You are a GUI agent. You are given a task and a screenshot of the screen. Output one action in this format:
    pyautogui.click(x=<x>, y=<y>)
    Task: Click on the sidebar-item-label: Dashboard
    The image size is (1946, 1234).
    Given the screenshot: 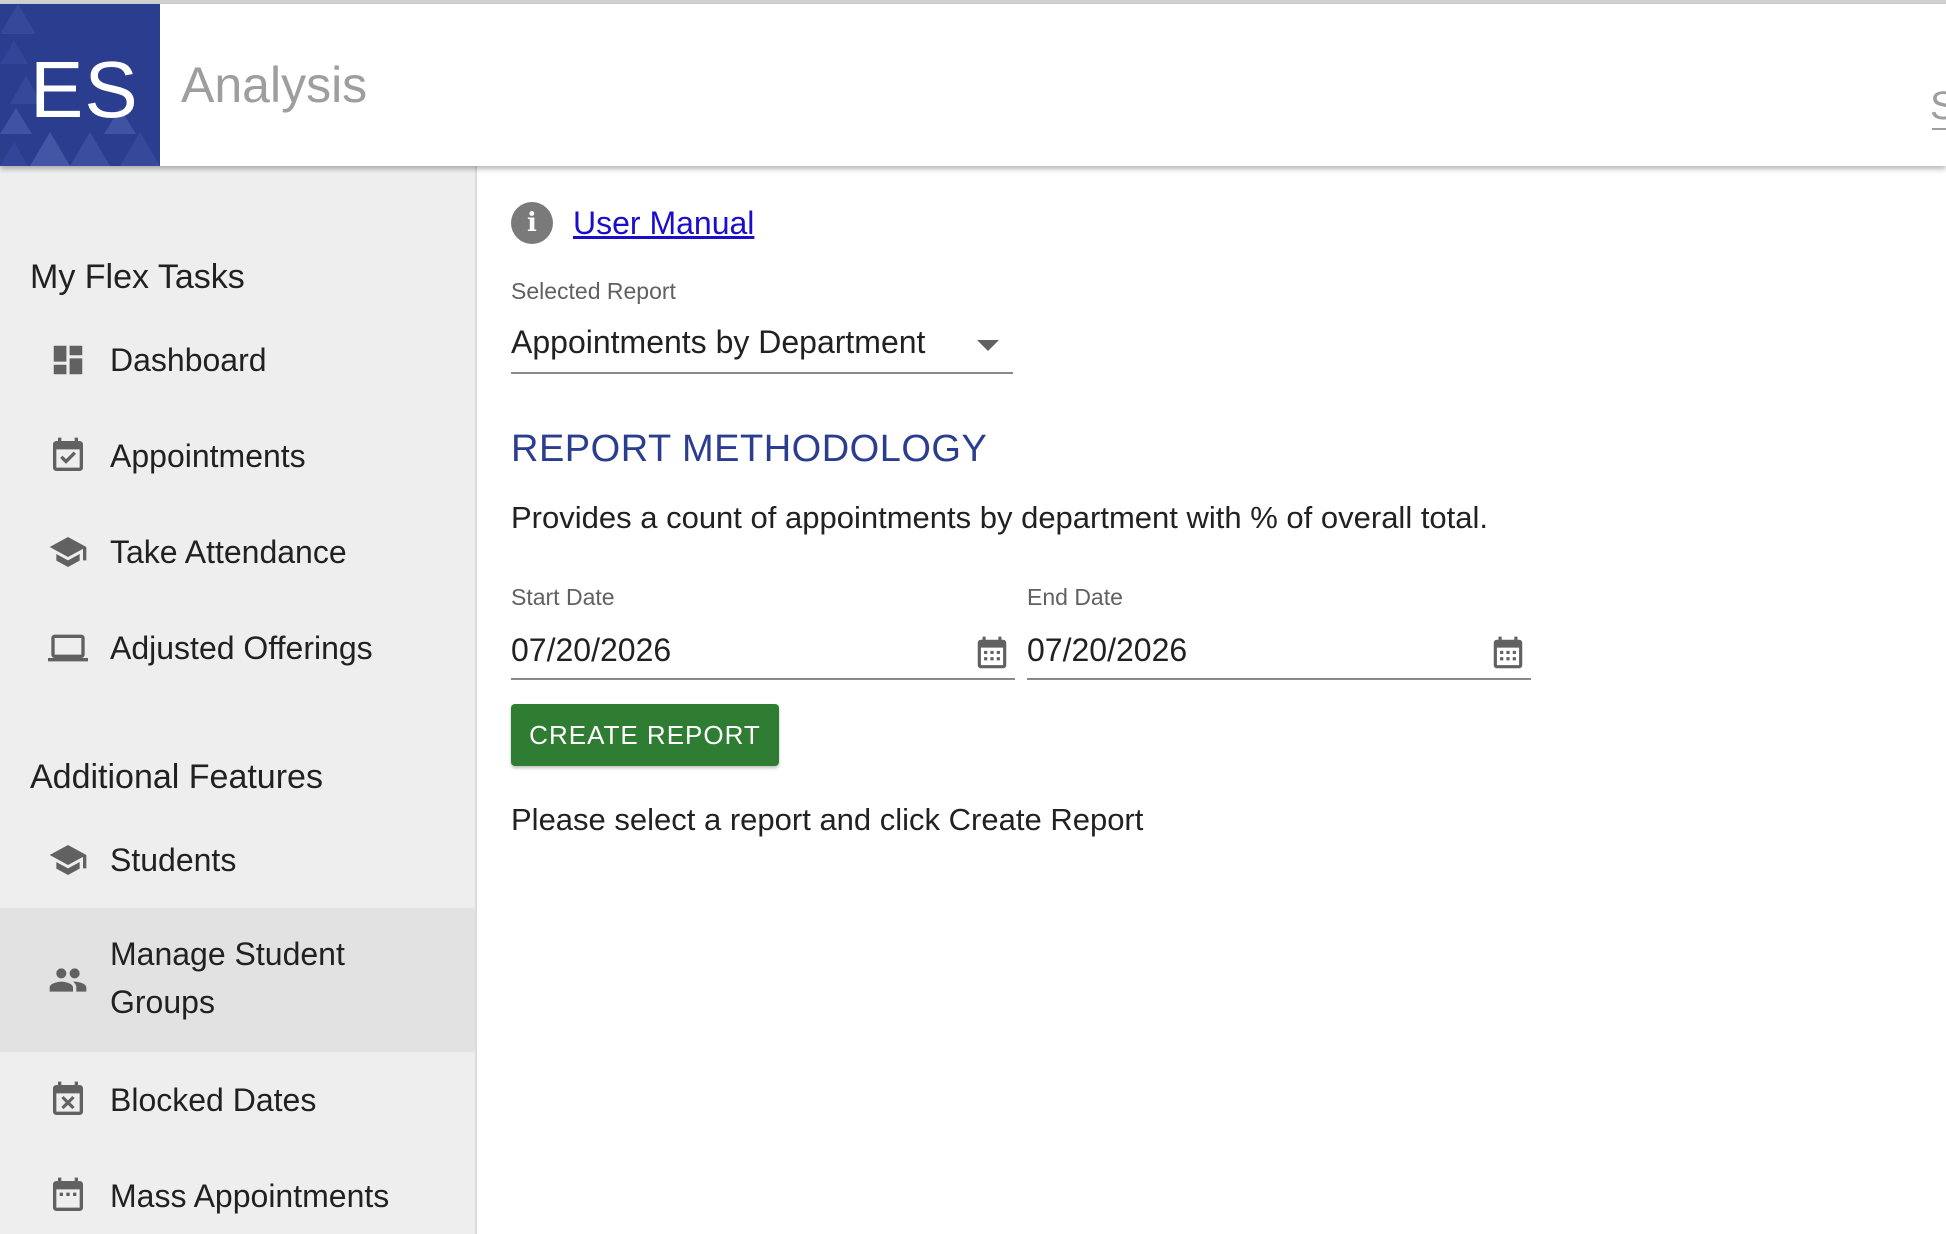 What is the action you would take?
    pyautogui.click(x=188, y=360)
    